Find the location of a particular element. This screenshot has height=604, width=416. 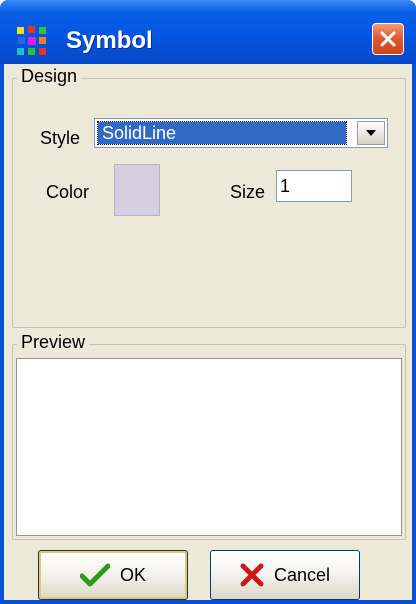

size-input: 1 is located at coordinates (314, 186).